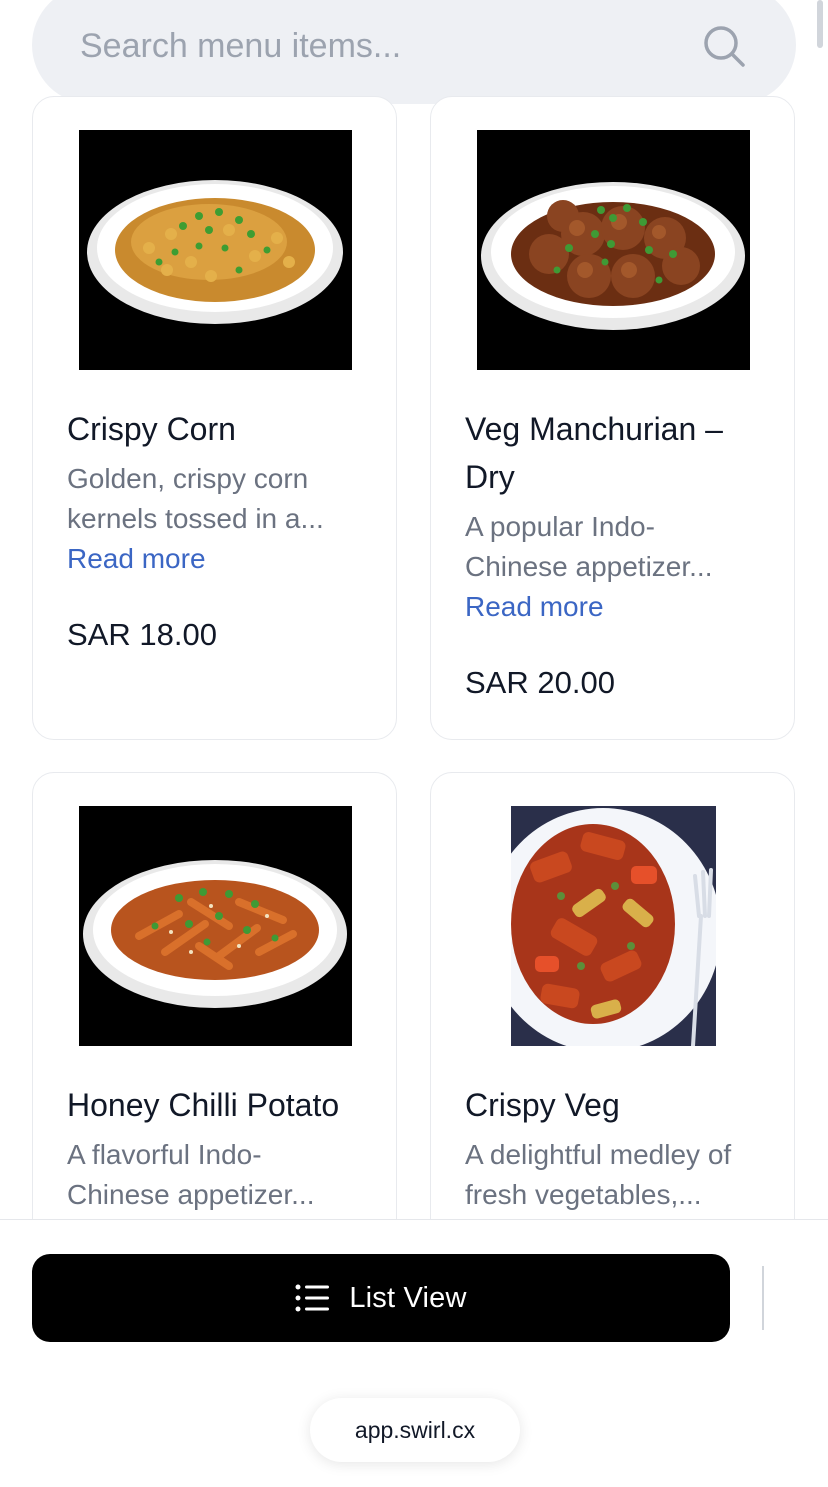 Image resolution: width=828 pixels, height=1487 pixels. I want to click on item-name: Crispy Corn, so click(151, 429).